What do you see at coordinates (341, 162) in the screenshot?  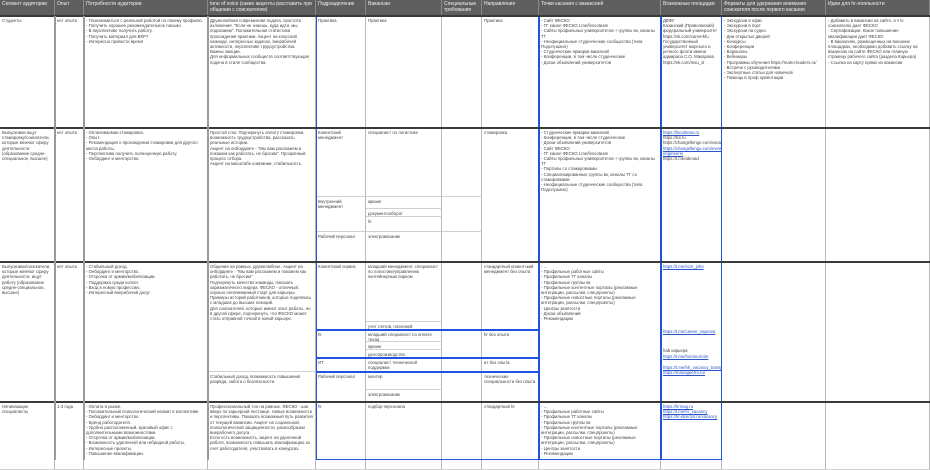 I see `unit-cell: Клиентский менеджмент` at bounding box center [341, 162].